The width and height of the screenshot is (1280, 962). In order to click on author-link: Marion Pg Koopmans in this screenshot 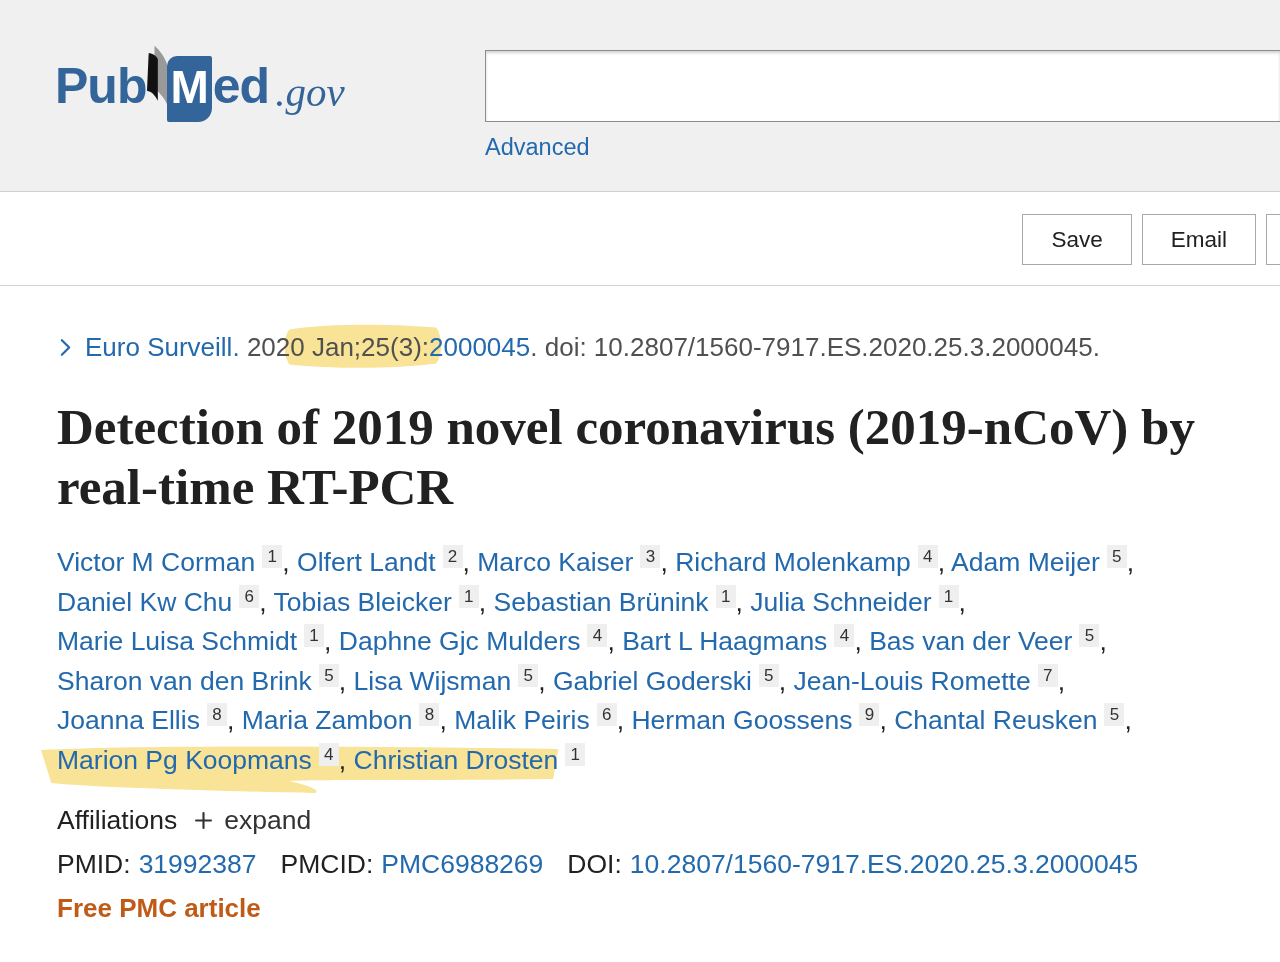, I will do `click(184, 759)`.